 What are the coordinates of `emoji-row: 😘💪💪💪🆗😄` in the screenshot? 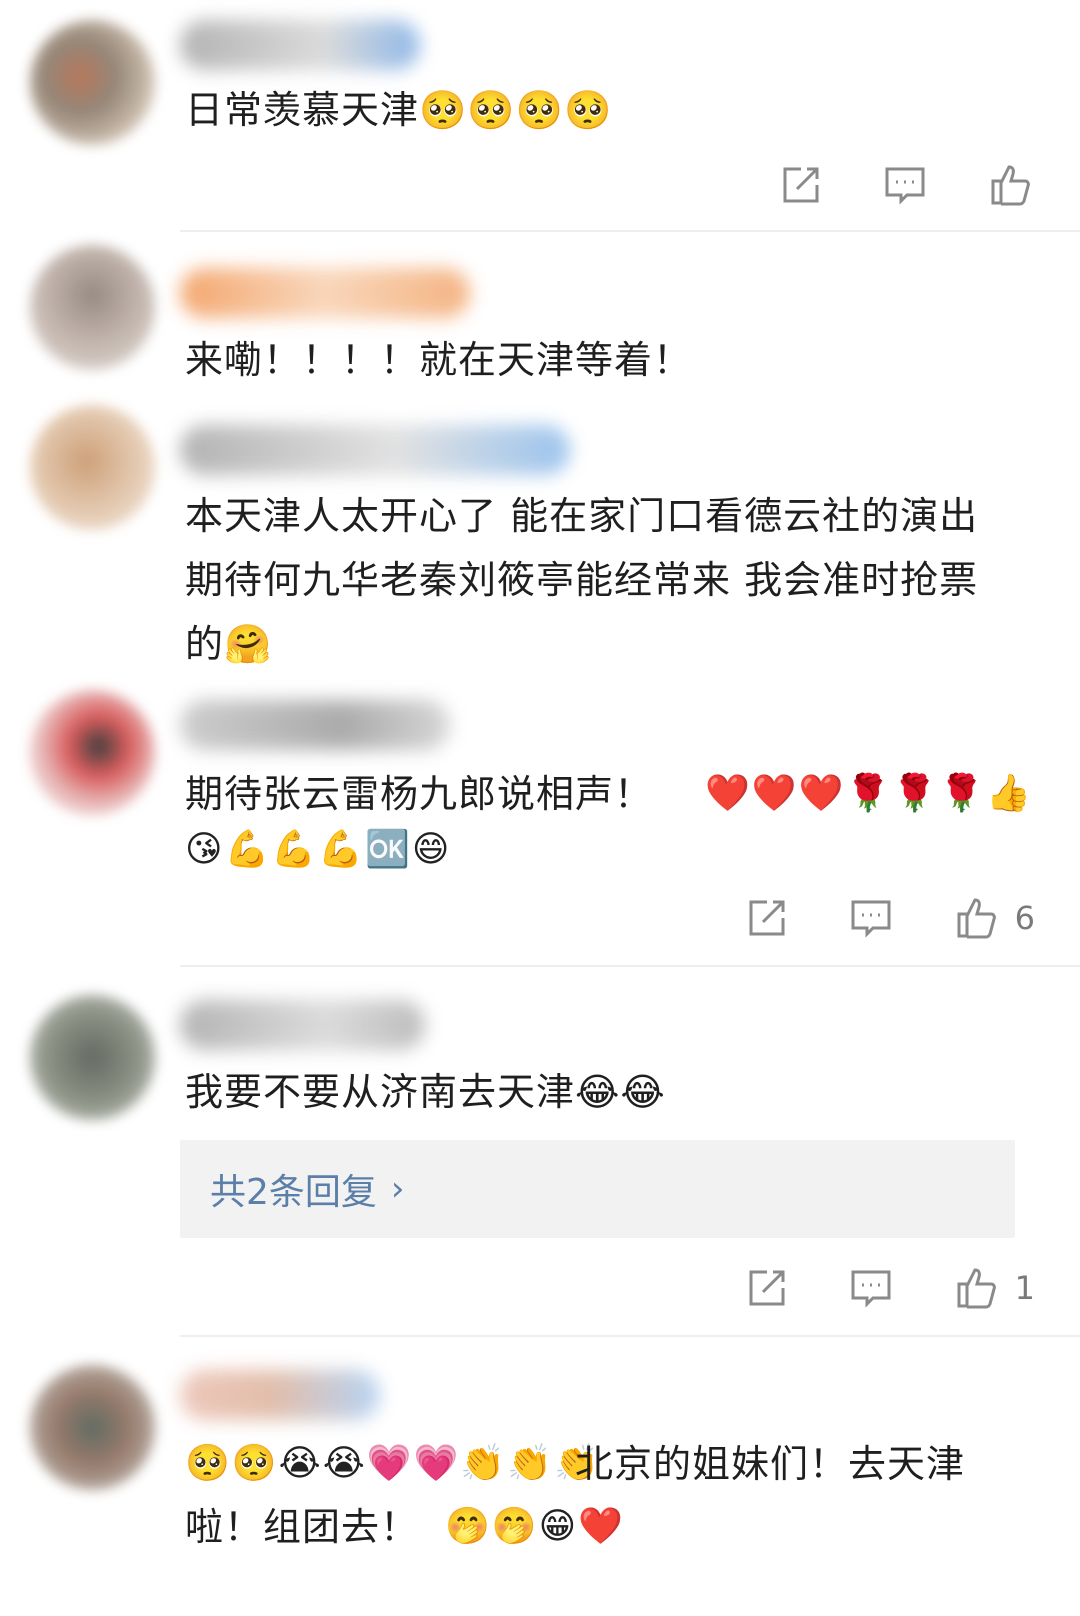 It's located at (318, 849).